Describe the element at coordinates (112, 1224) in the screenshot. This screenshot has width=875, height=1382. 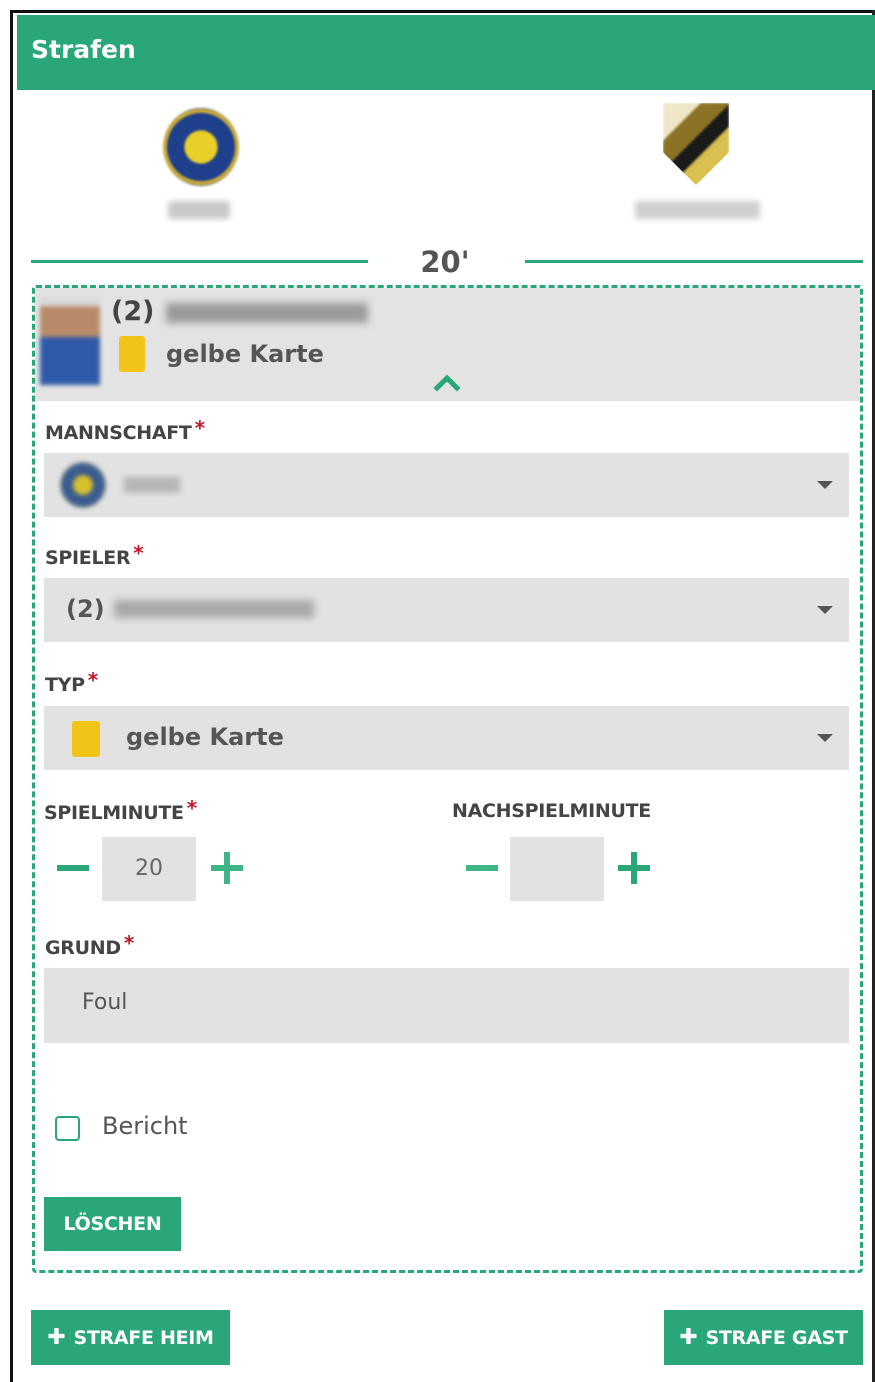
I see `delete-button: LÖSCHEN` at that location.